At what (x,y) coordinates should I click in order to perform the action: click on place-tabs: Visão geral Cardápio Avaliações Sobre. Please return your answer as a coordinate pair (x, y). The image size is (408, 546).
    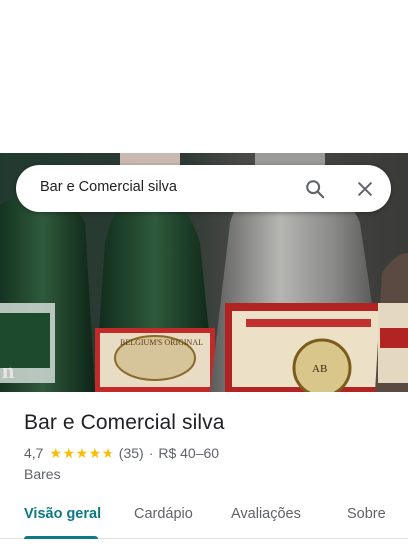
    Looking at the image, I should click on (204, 521).